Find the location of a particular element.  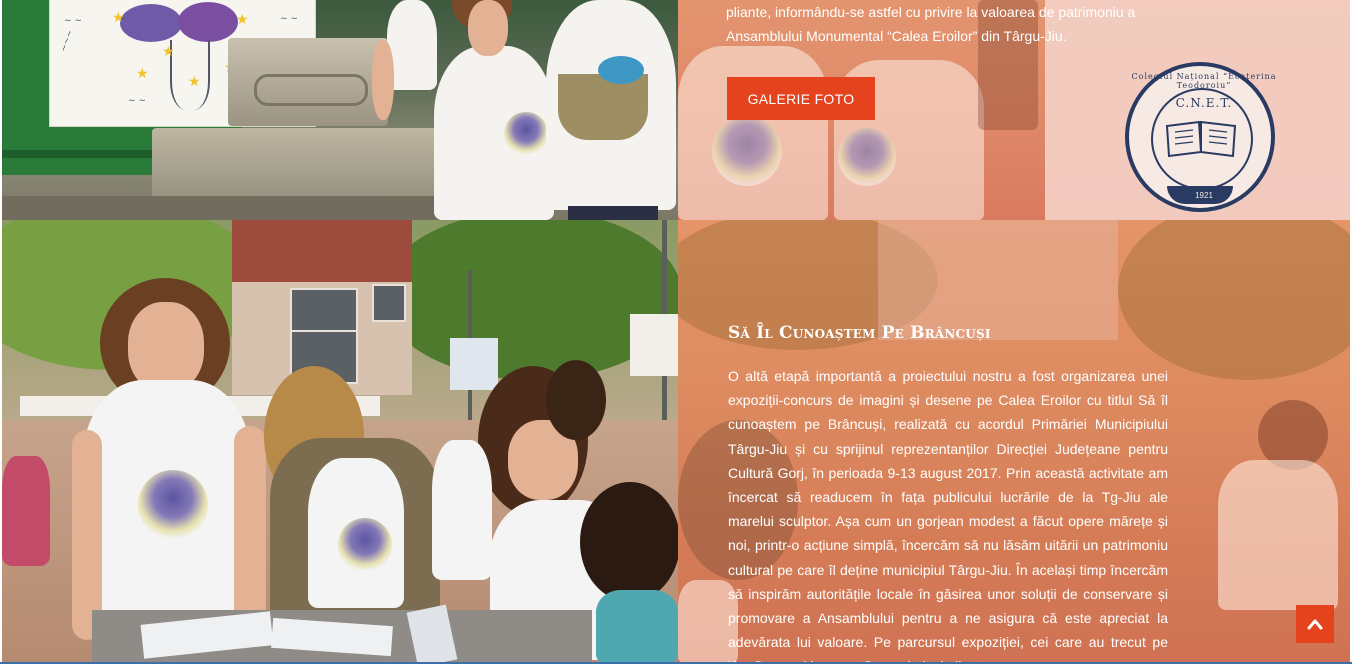

photo-gallery-button: GALERIE FOTO is located at coordinates (801, 98).